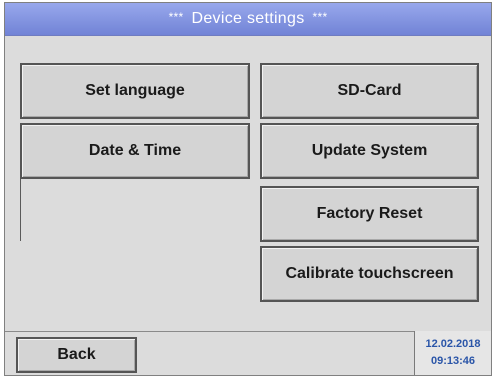 The width and height of the screenshot is (497, 378). Describe the element at coordinates (76, 355) in the screenshot. I see `back-button: Back` at that location.